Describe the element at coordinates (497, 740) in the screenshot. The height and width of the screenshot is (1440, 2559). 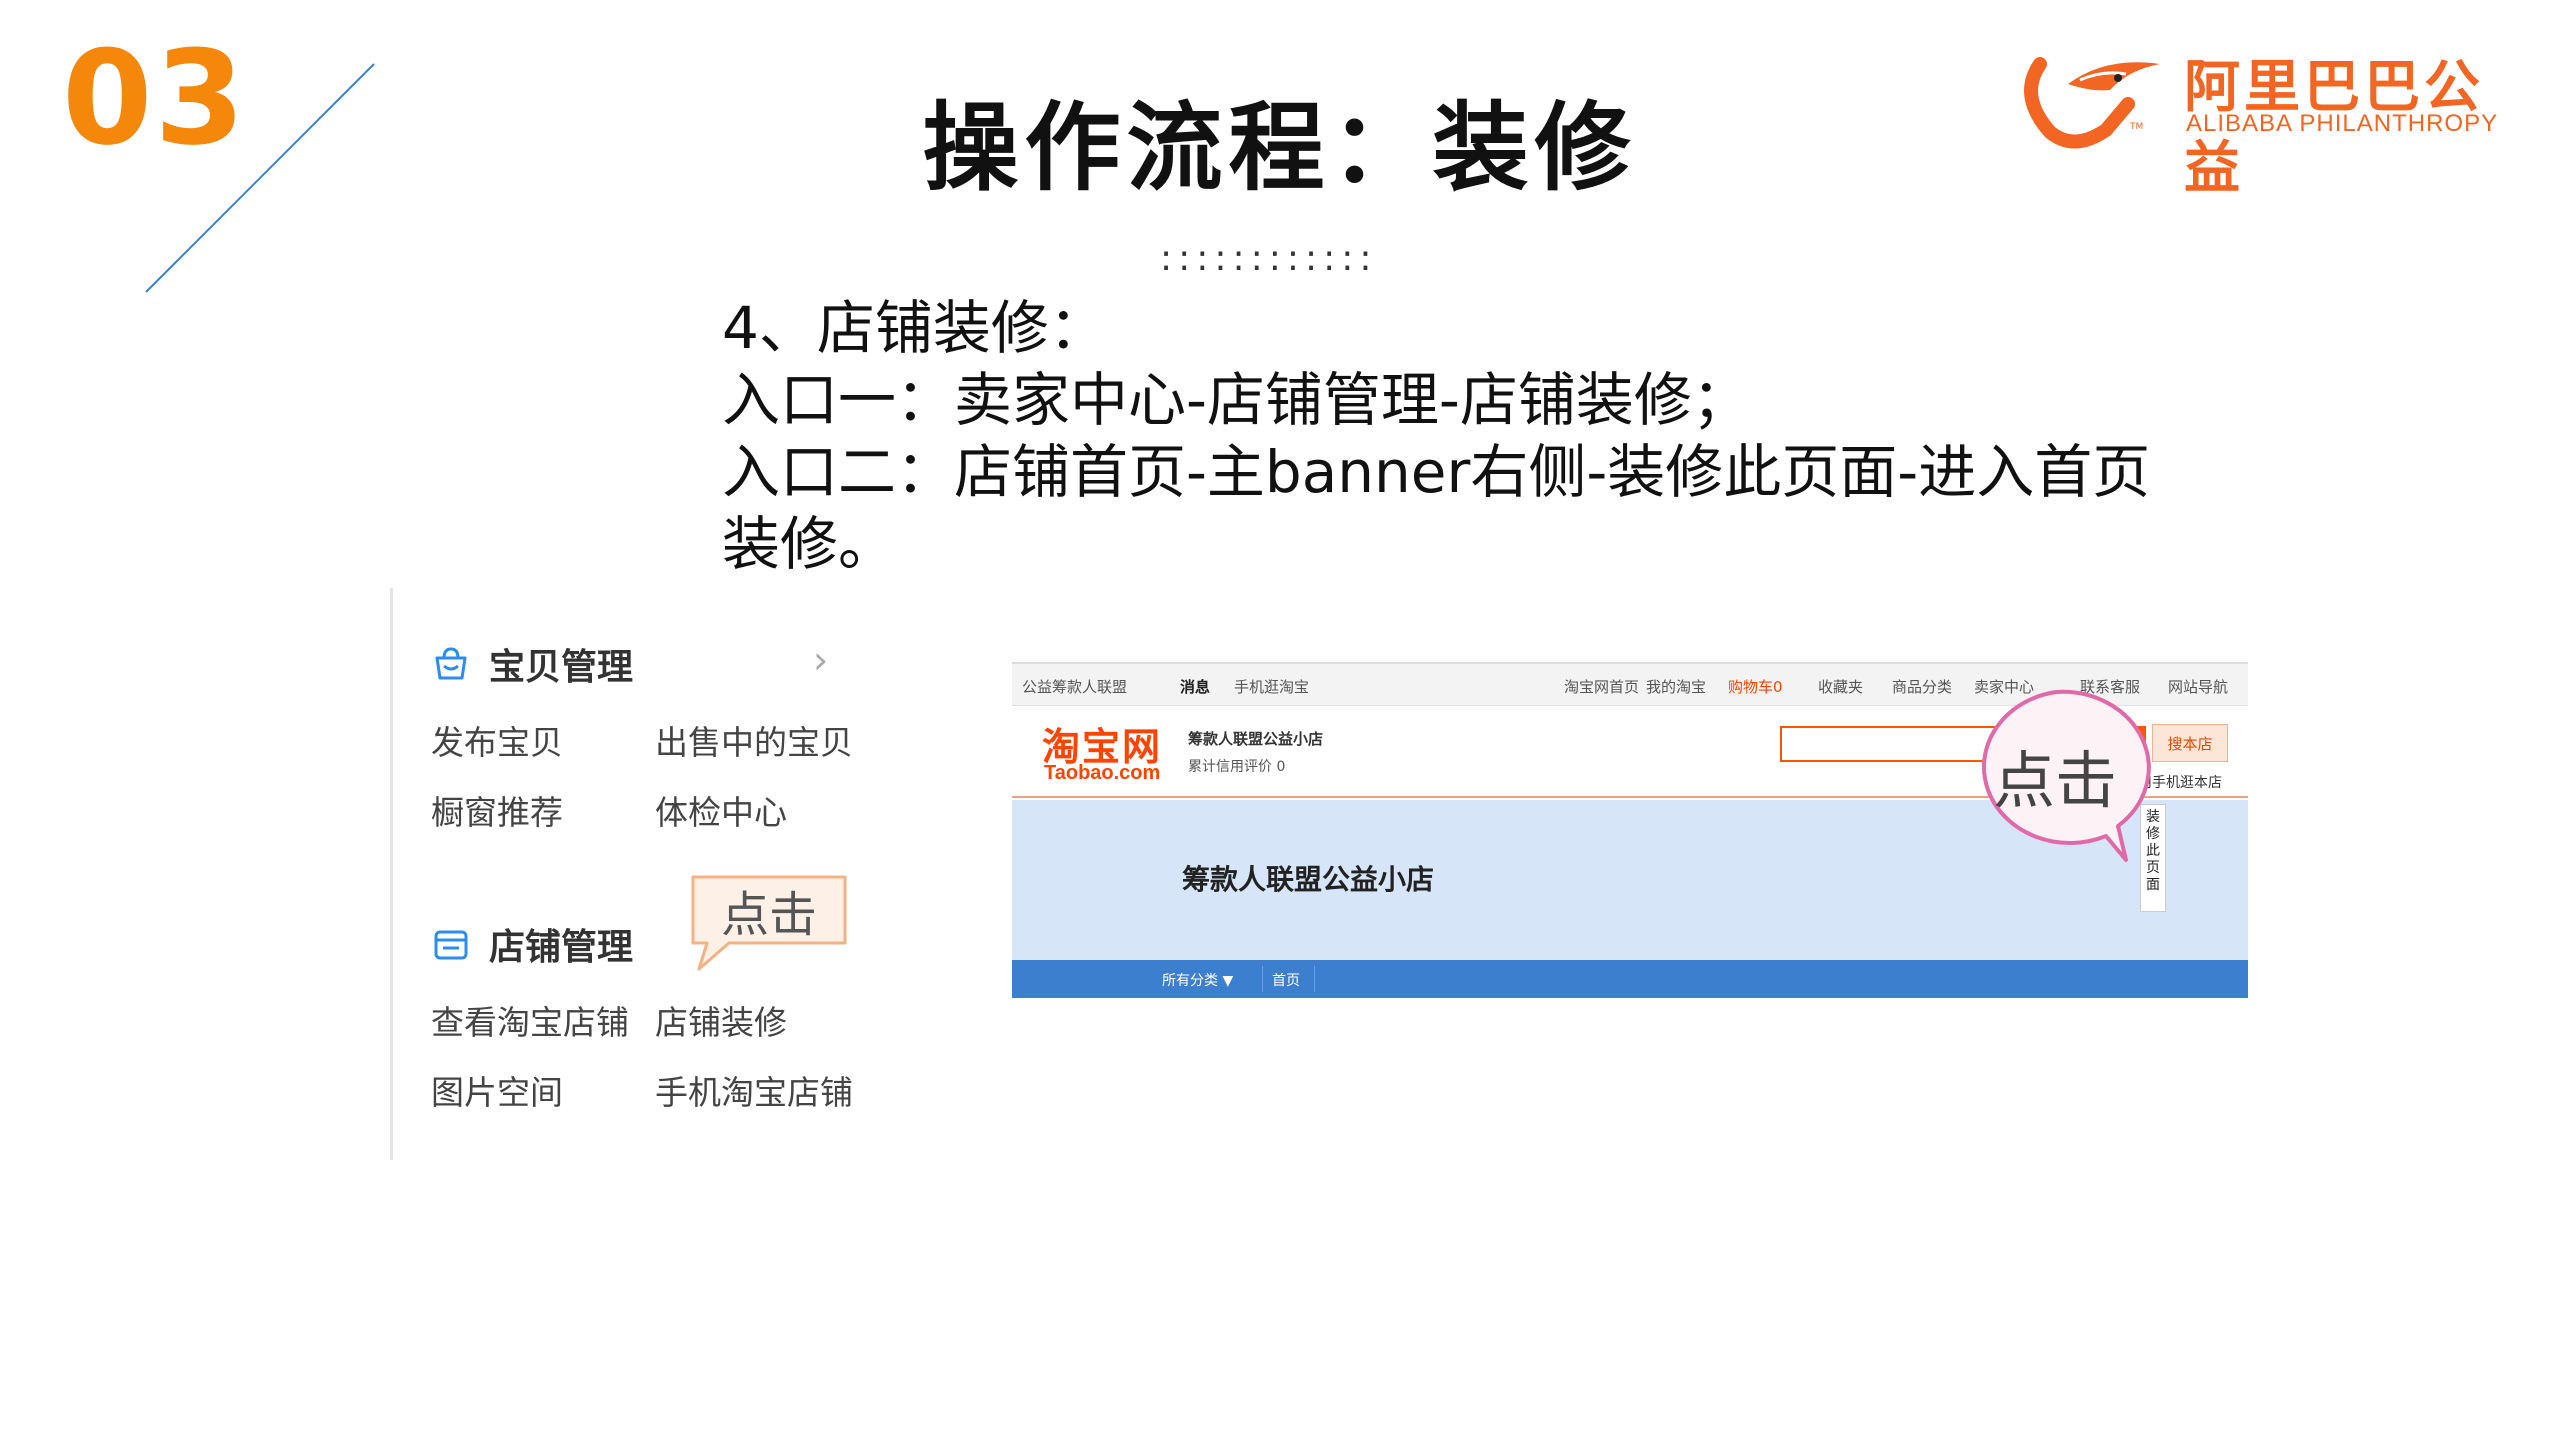
I see `menu-item-publish: 发布宝贝` at that location.